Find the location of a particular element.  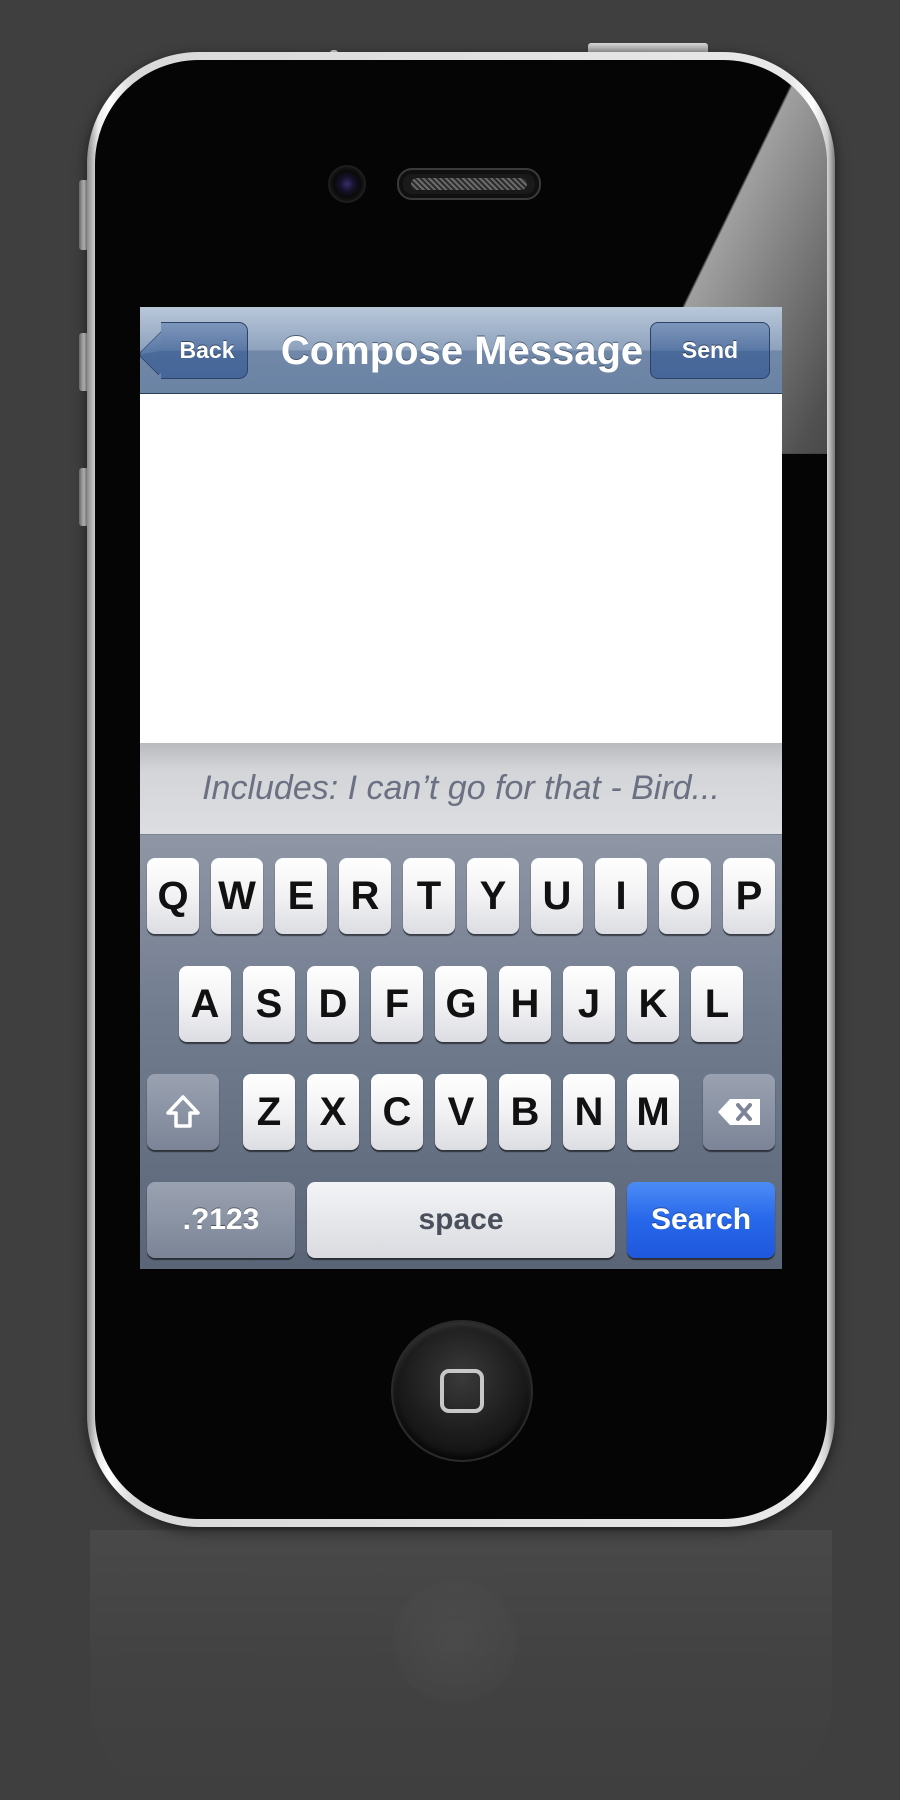

key-q: Q is located at coordinates (173, 896).